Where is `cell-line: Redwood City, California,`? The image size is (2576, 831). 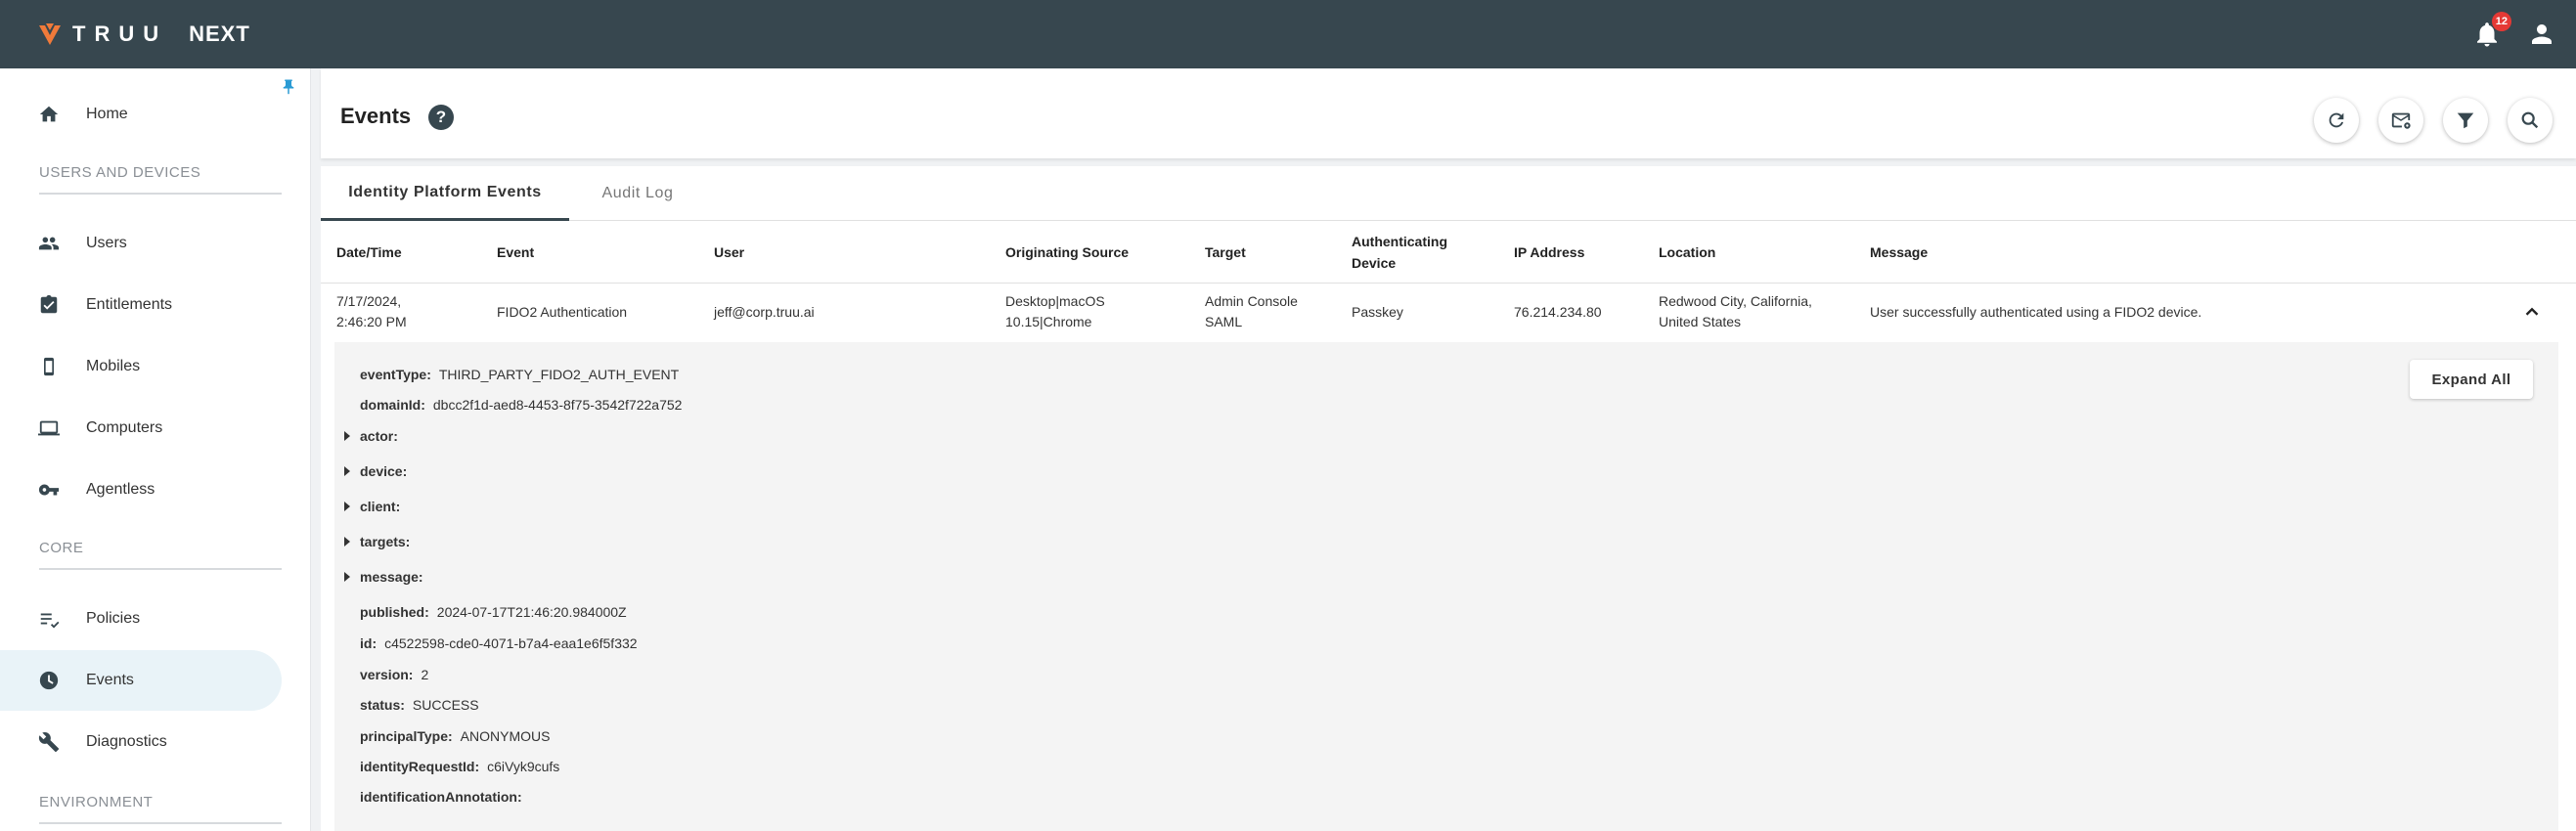
cell-line: Redwood City, California, is located at coordinates (1735, 301).